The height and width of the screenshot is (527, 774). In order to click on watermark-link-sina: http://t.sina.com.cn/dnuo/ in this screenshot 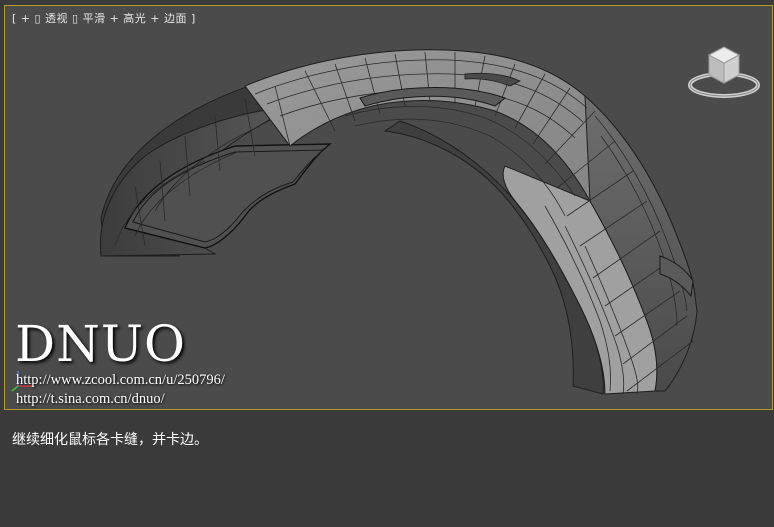, I will do `click(90, 399)`.